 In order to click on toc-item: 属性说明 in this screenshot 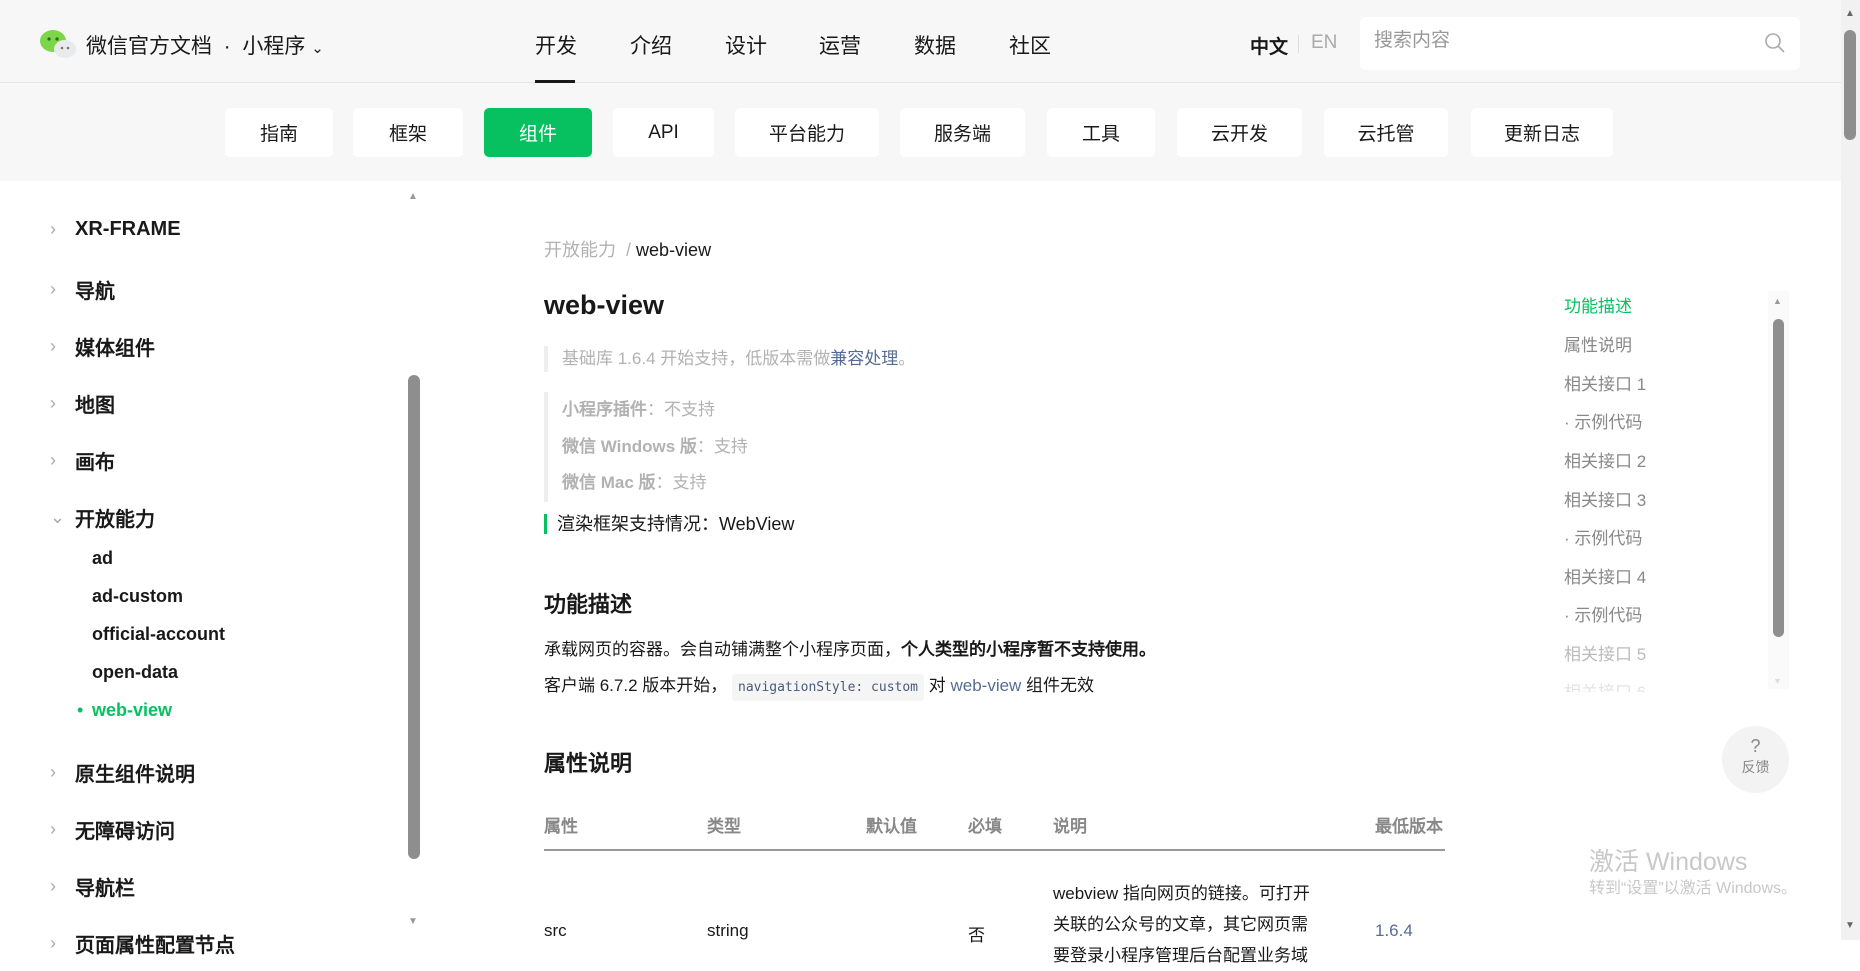, I will do `click(1598, 343)`.